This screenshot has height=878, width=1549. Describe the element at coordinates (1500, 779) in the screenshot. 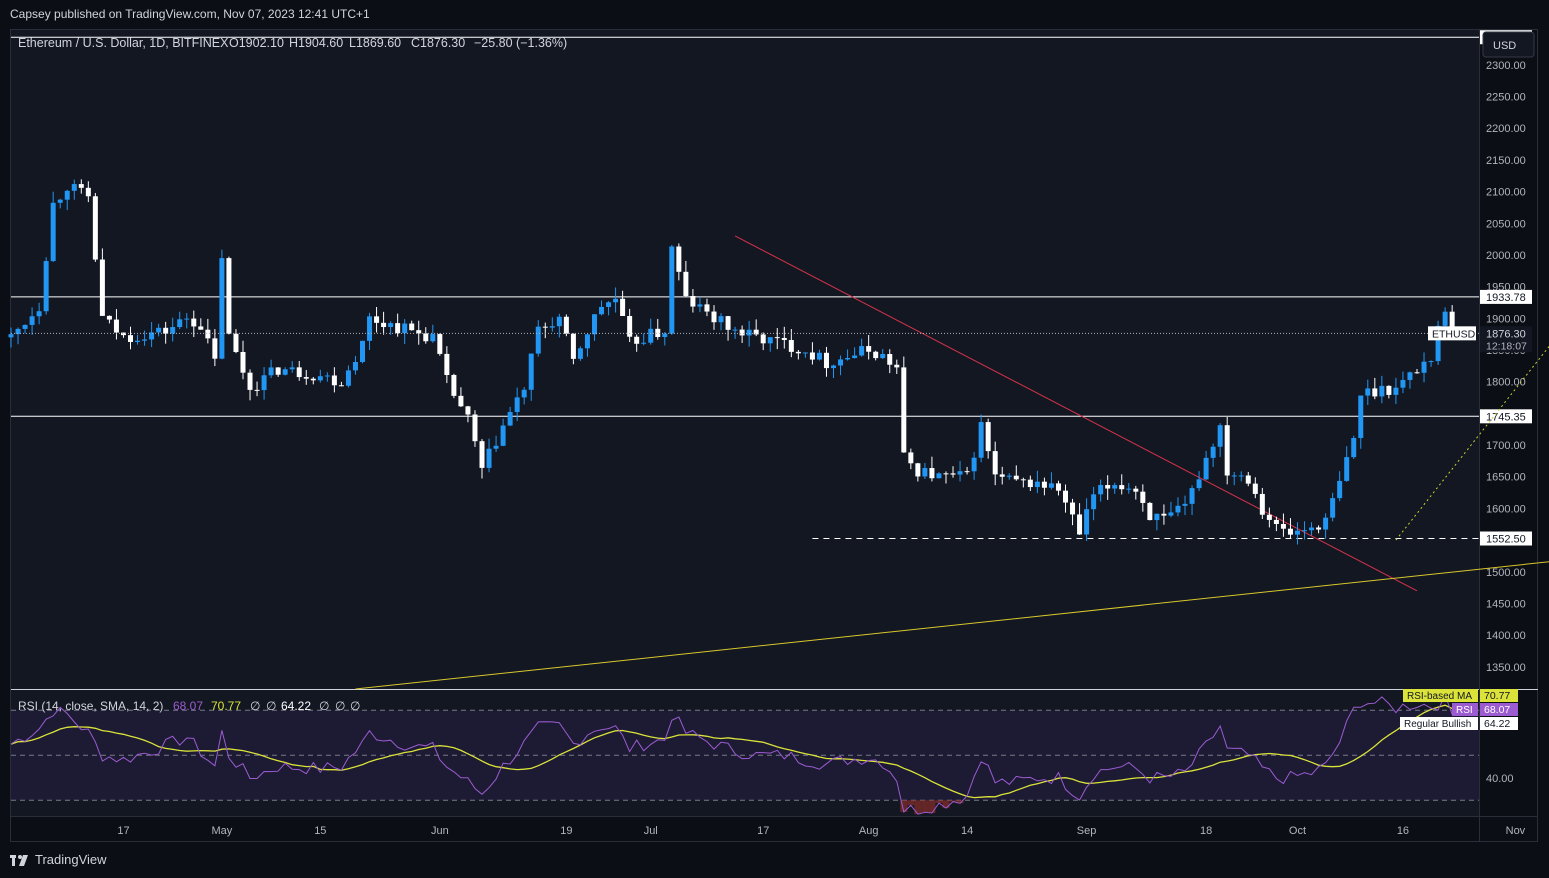

I see `rsi-tick-label: 40.00` at that location.